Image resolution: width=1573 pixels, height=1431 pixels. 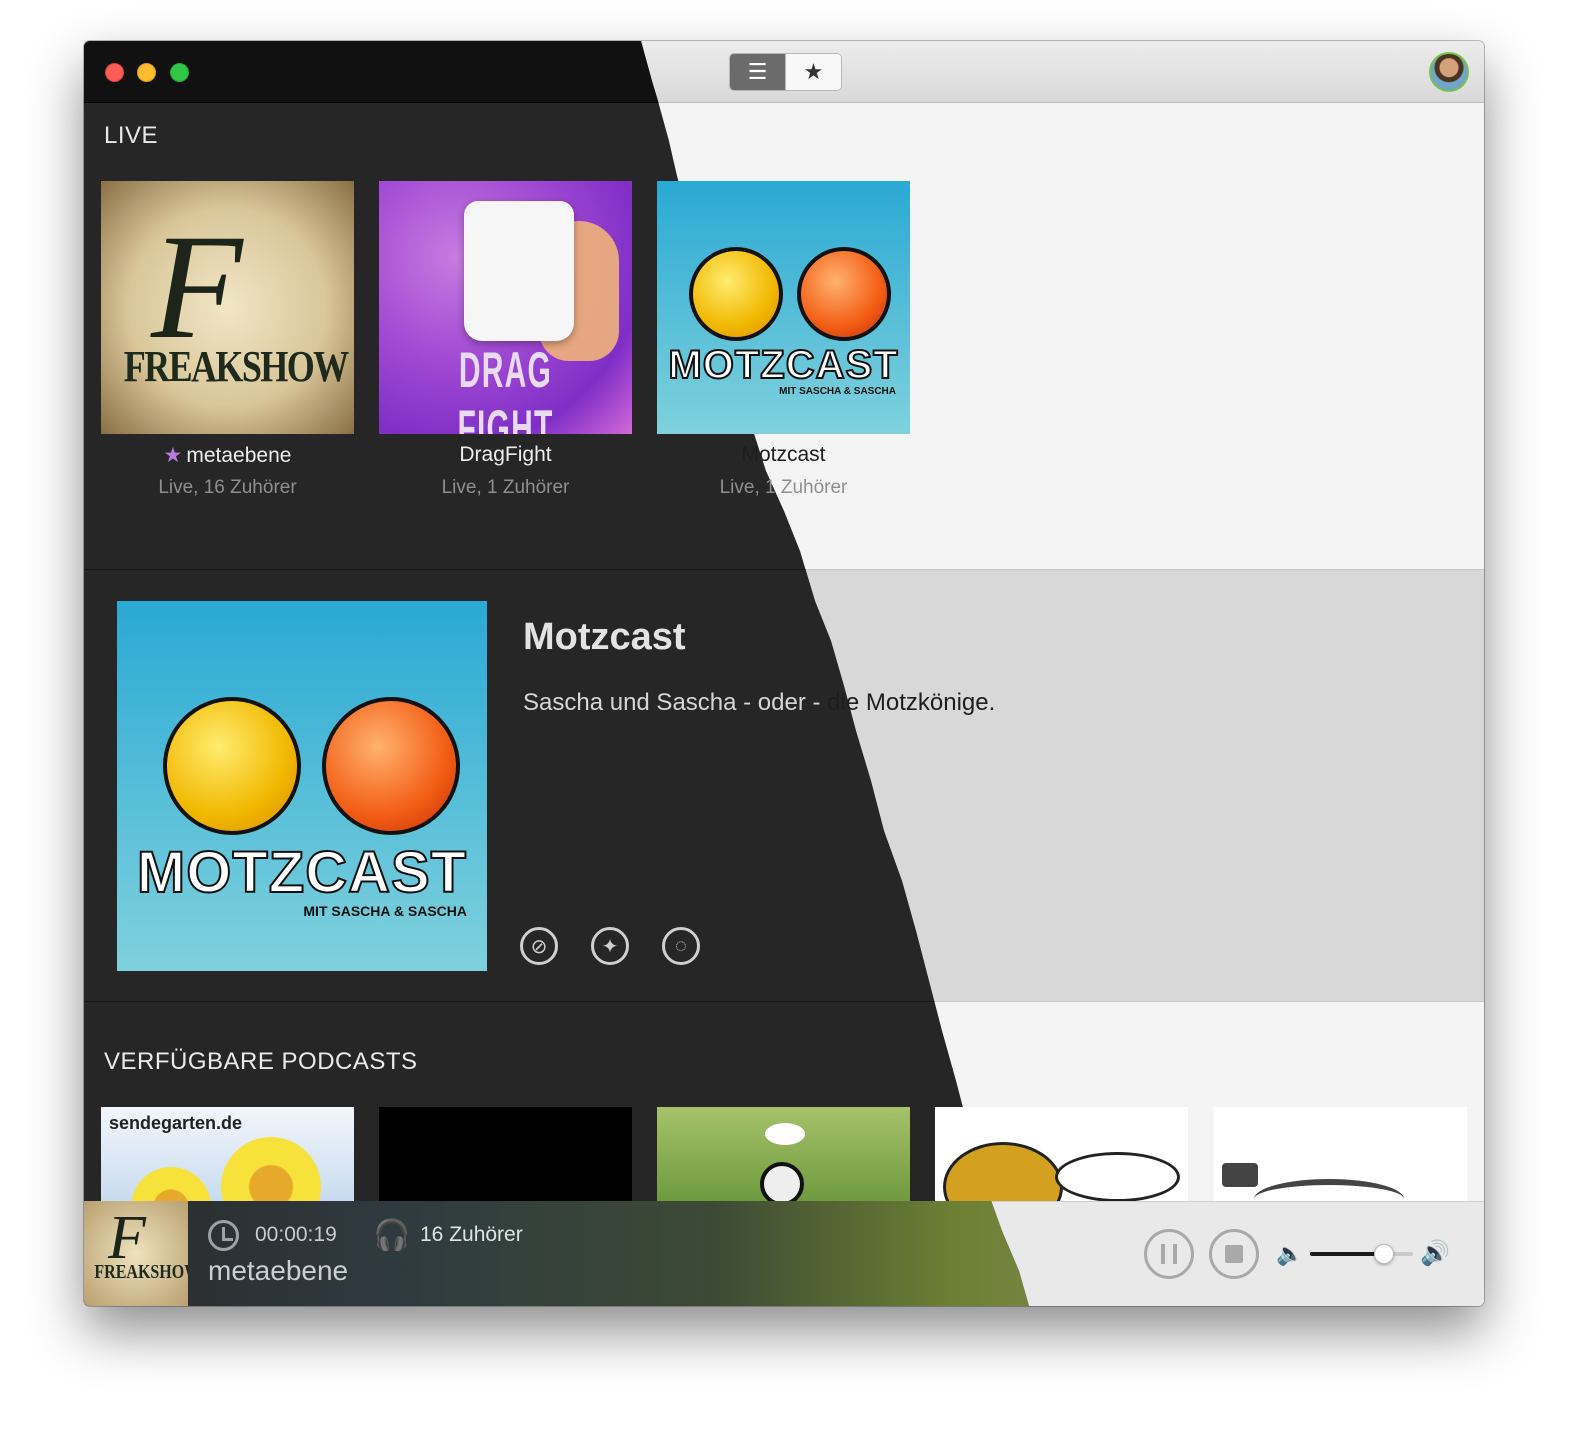 I want to click on detail-title: Motzcast, so click(x=604, y=637).